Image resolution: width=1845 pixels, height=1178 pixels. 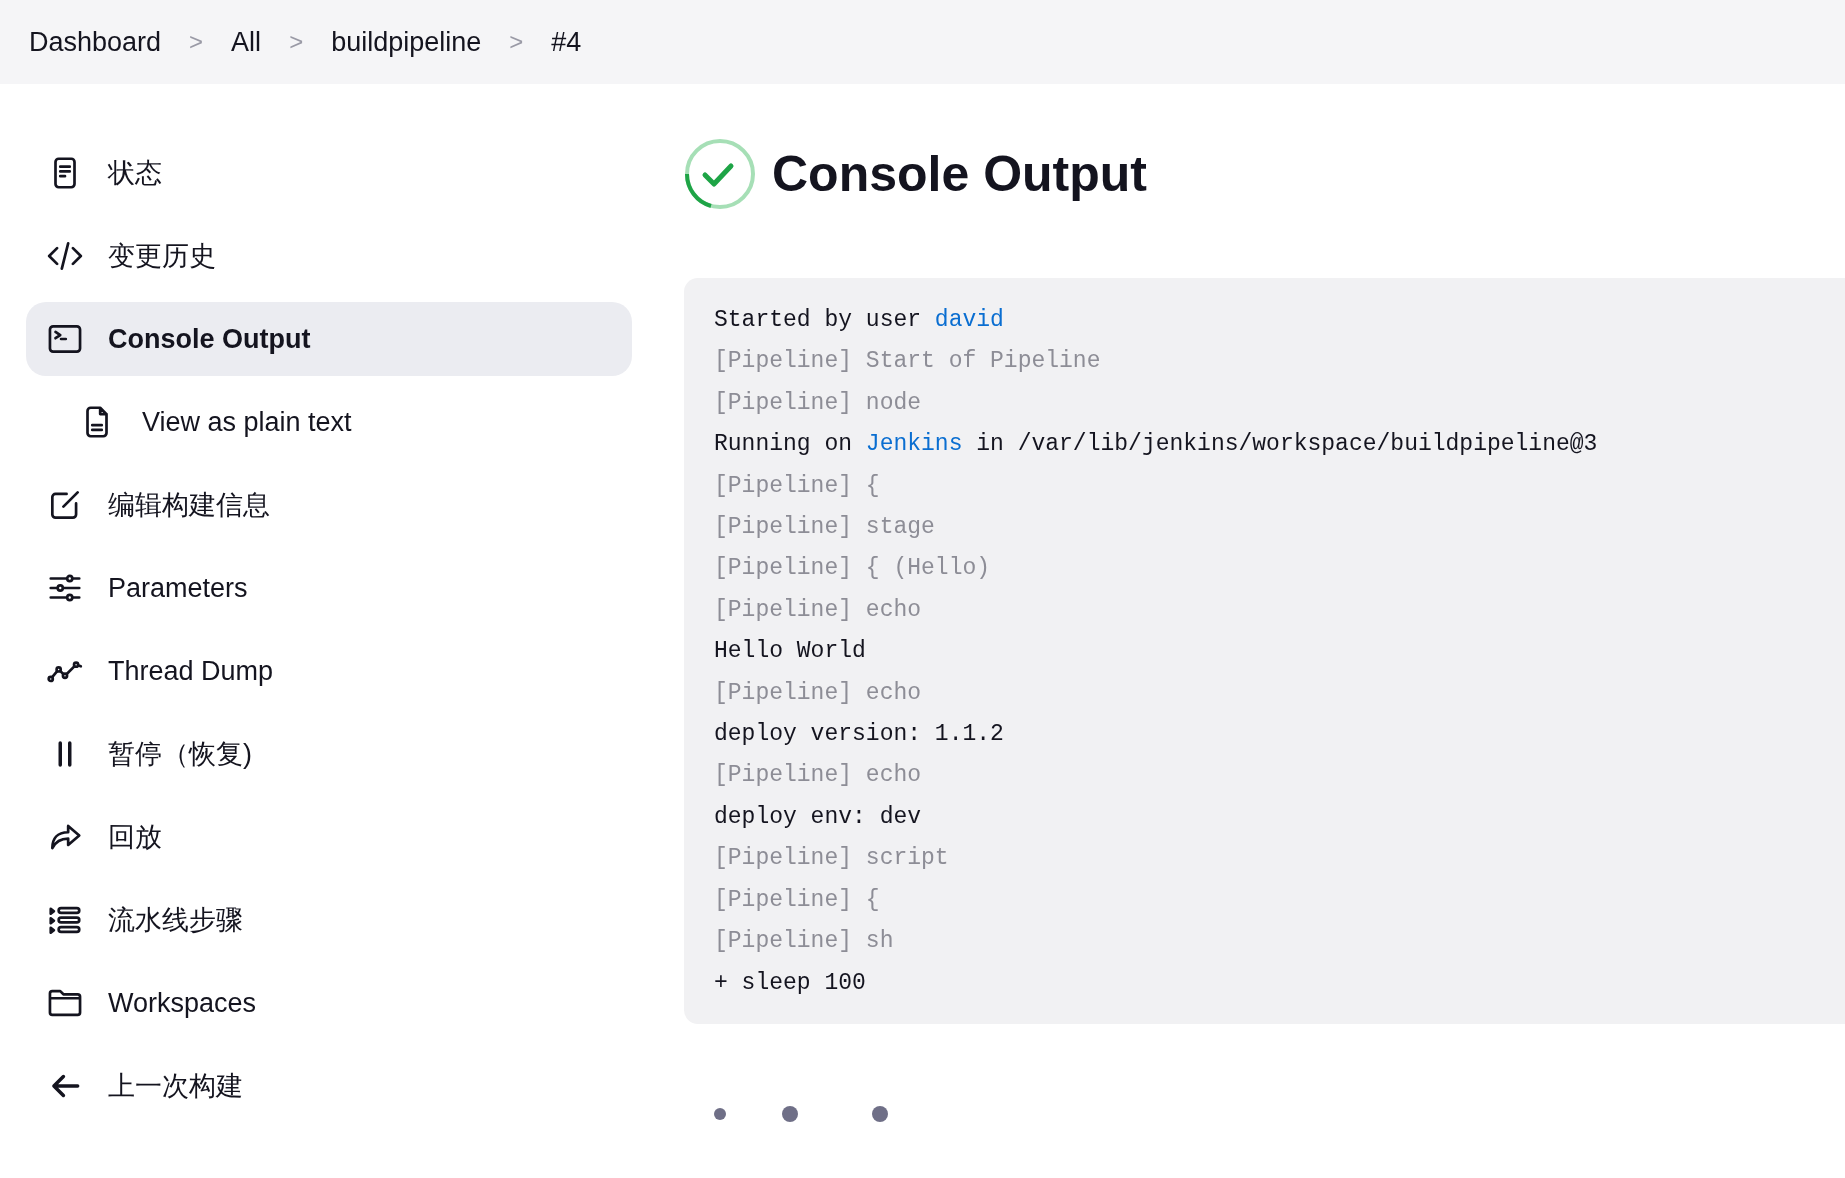 What do you see at coordinates (818, 817) in the screenshot?
I see `console-line: deploy env: dev` at bounding box center [818, 817].